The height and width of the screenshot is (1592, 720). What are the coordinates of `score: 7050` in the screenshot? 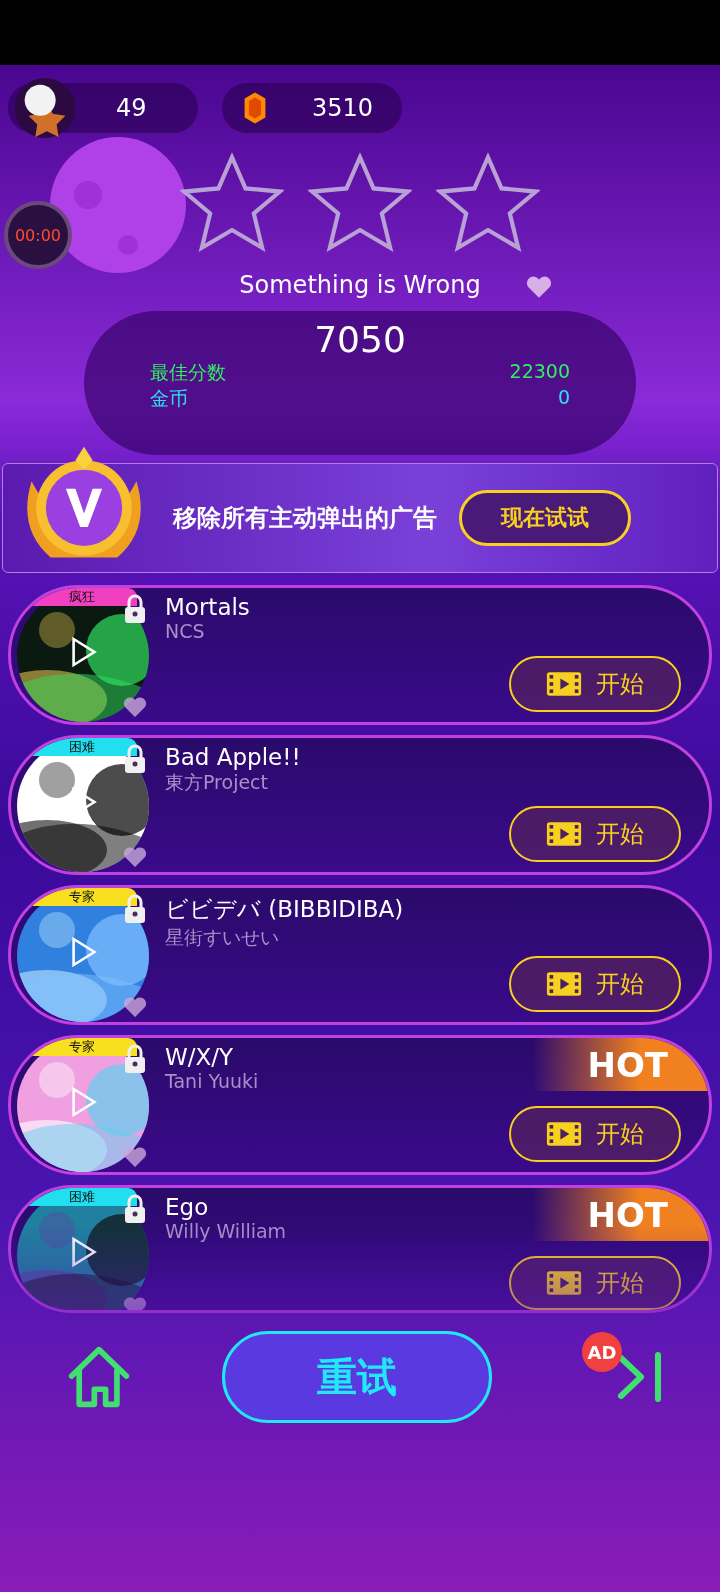 It's located at (360, 339).